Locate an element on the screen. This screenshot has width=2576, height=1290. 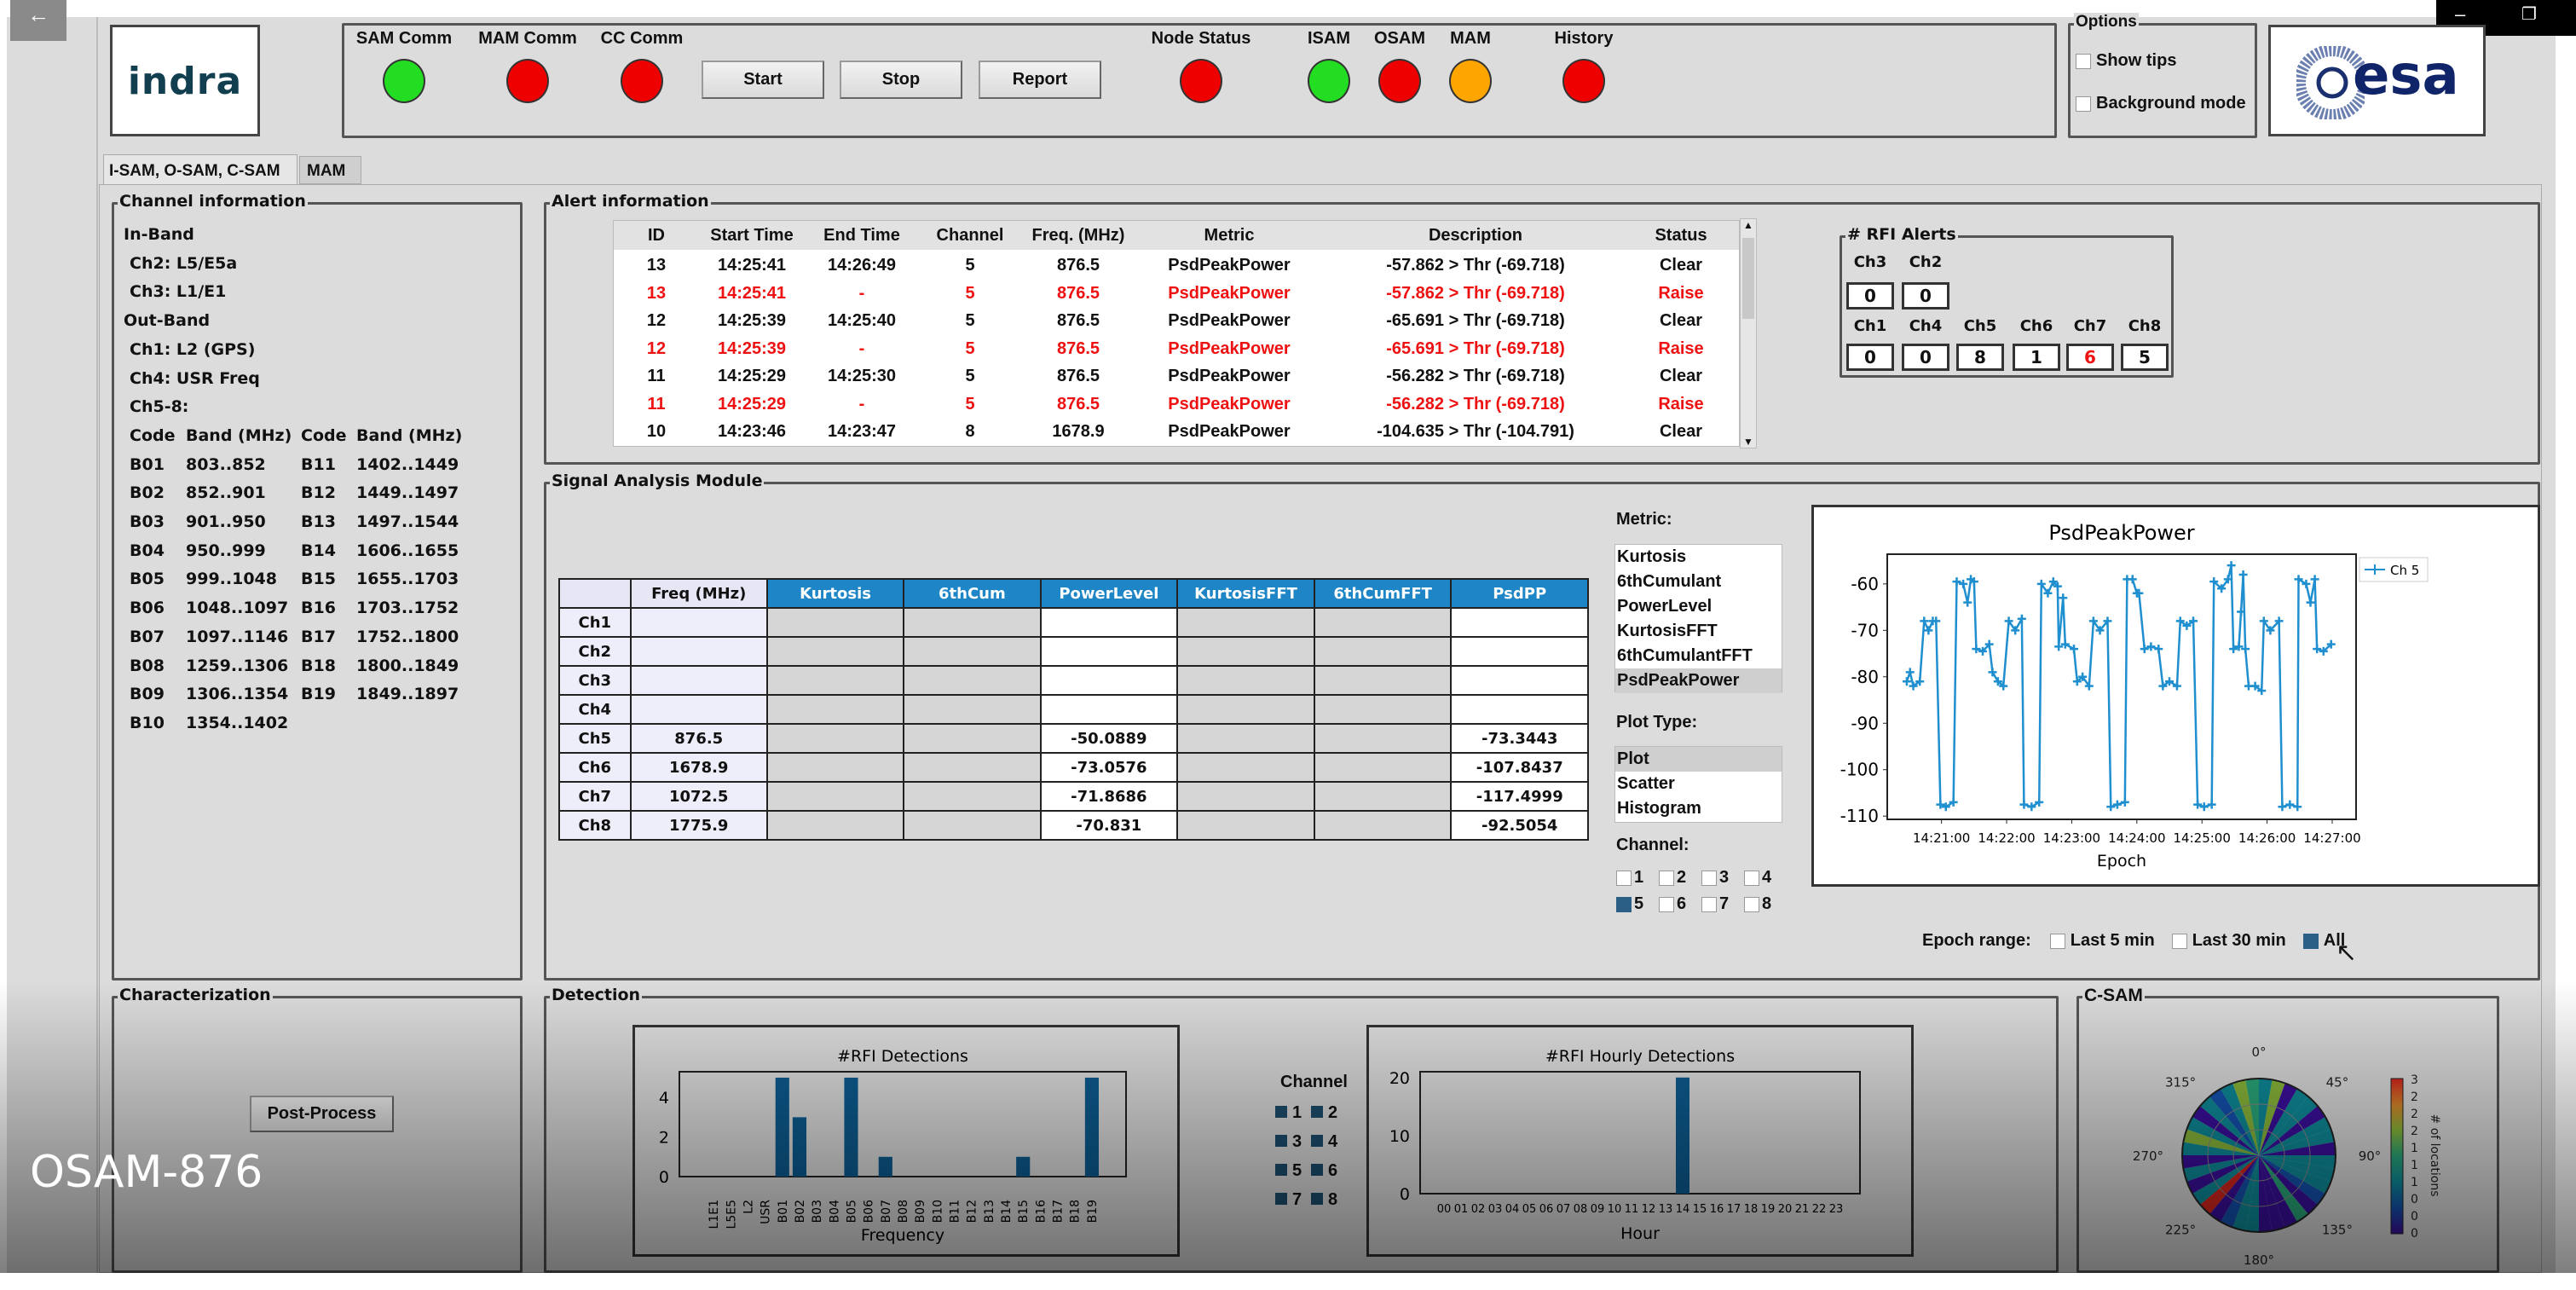
back-button: ← is located at coordinates (38, 20).